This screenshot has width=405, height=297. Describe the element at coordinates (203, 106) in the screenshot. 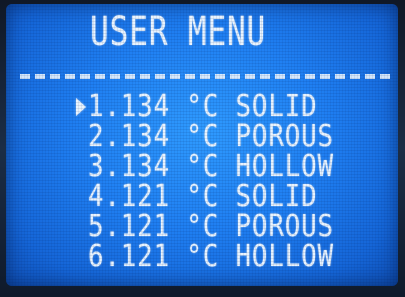

I see `menu-item-label: 1.134 °C SOLID` at that location.